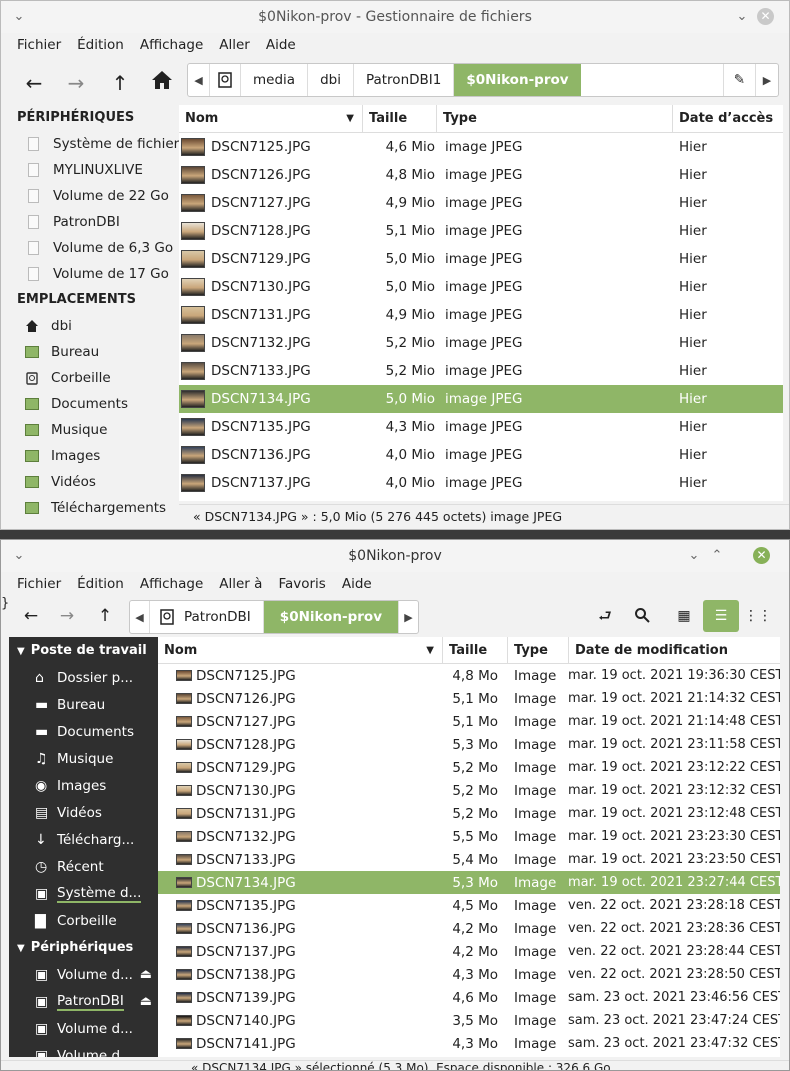 Image resolution: width=790 pixels, height=1071 pixels. I want to click on sidebar-item-corbeille: Corbeille, so click(94, 378).